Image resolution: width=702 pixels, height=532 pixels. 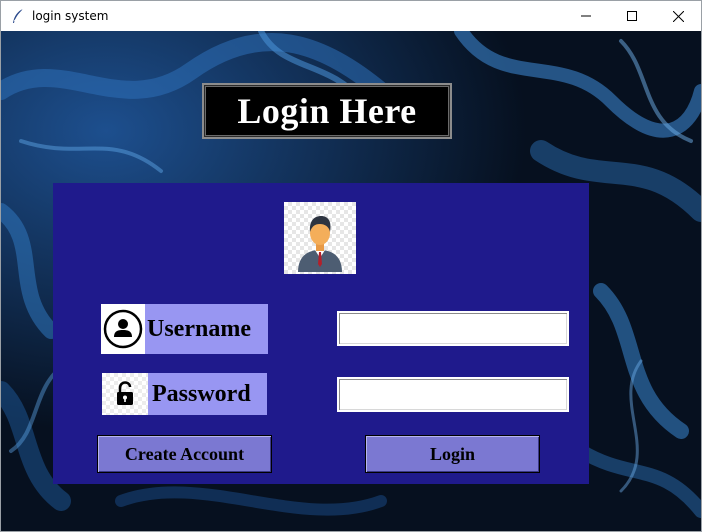 I want to click on username-input, so click(x=453, y=328).